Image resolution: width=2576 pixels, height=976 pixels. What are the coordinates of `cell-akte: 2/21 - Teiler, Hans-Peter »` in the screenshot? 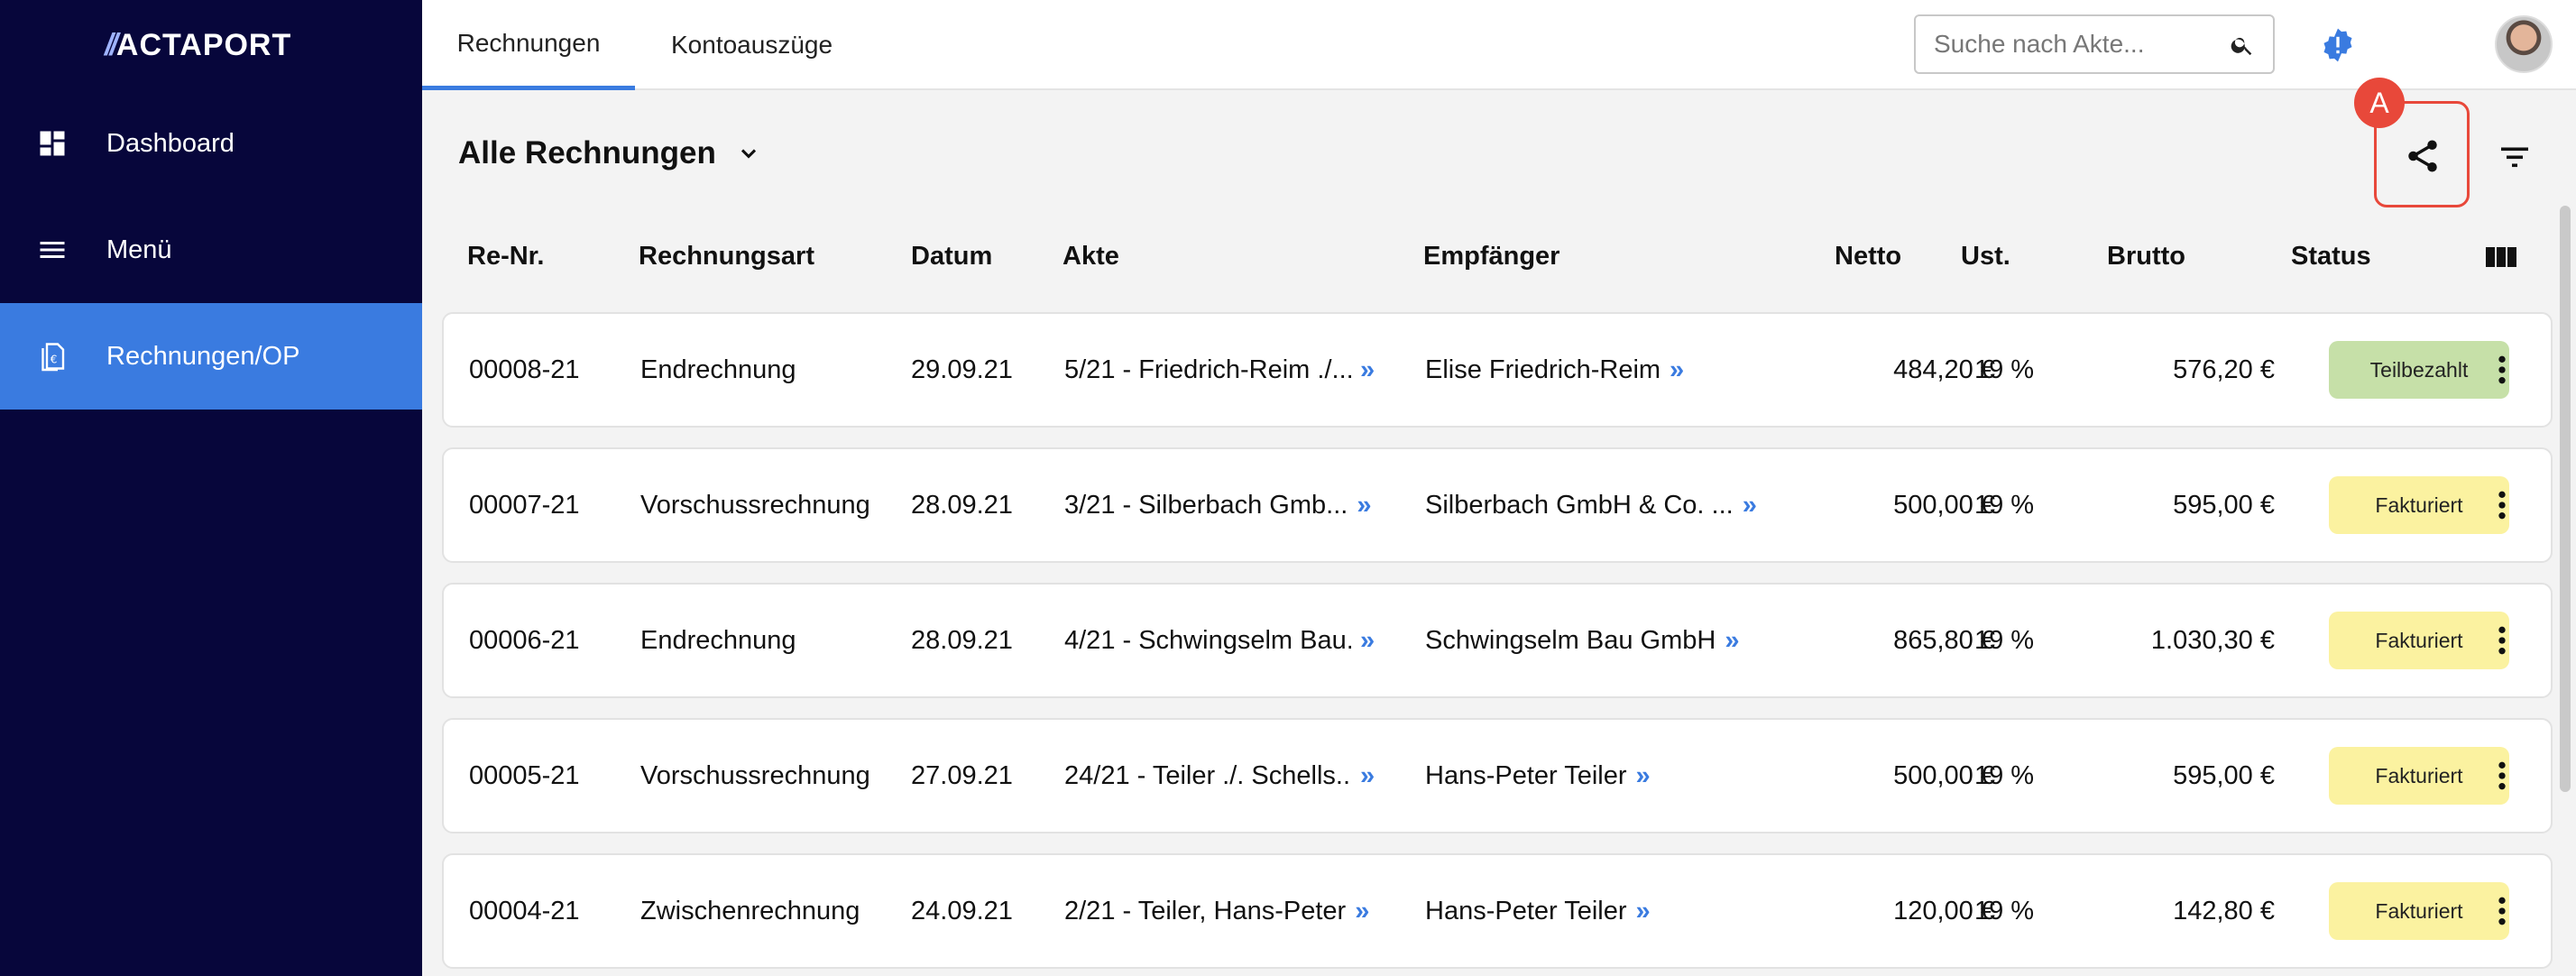 It's located at (1224, 911).